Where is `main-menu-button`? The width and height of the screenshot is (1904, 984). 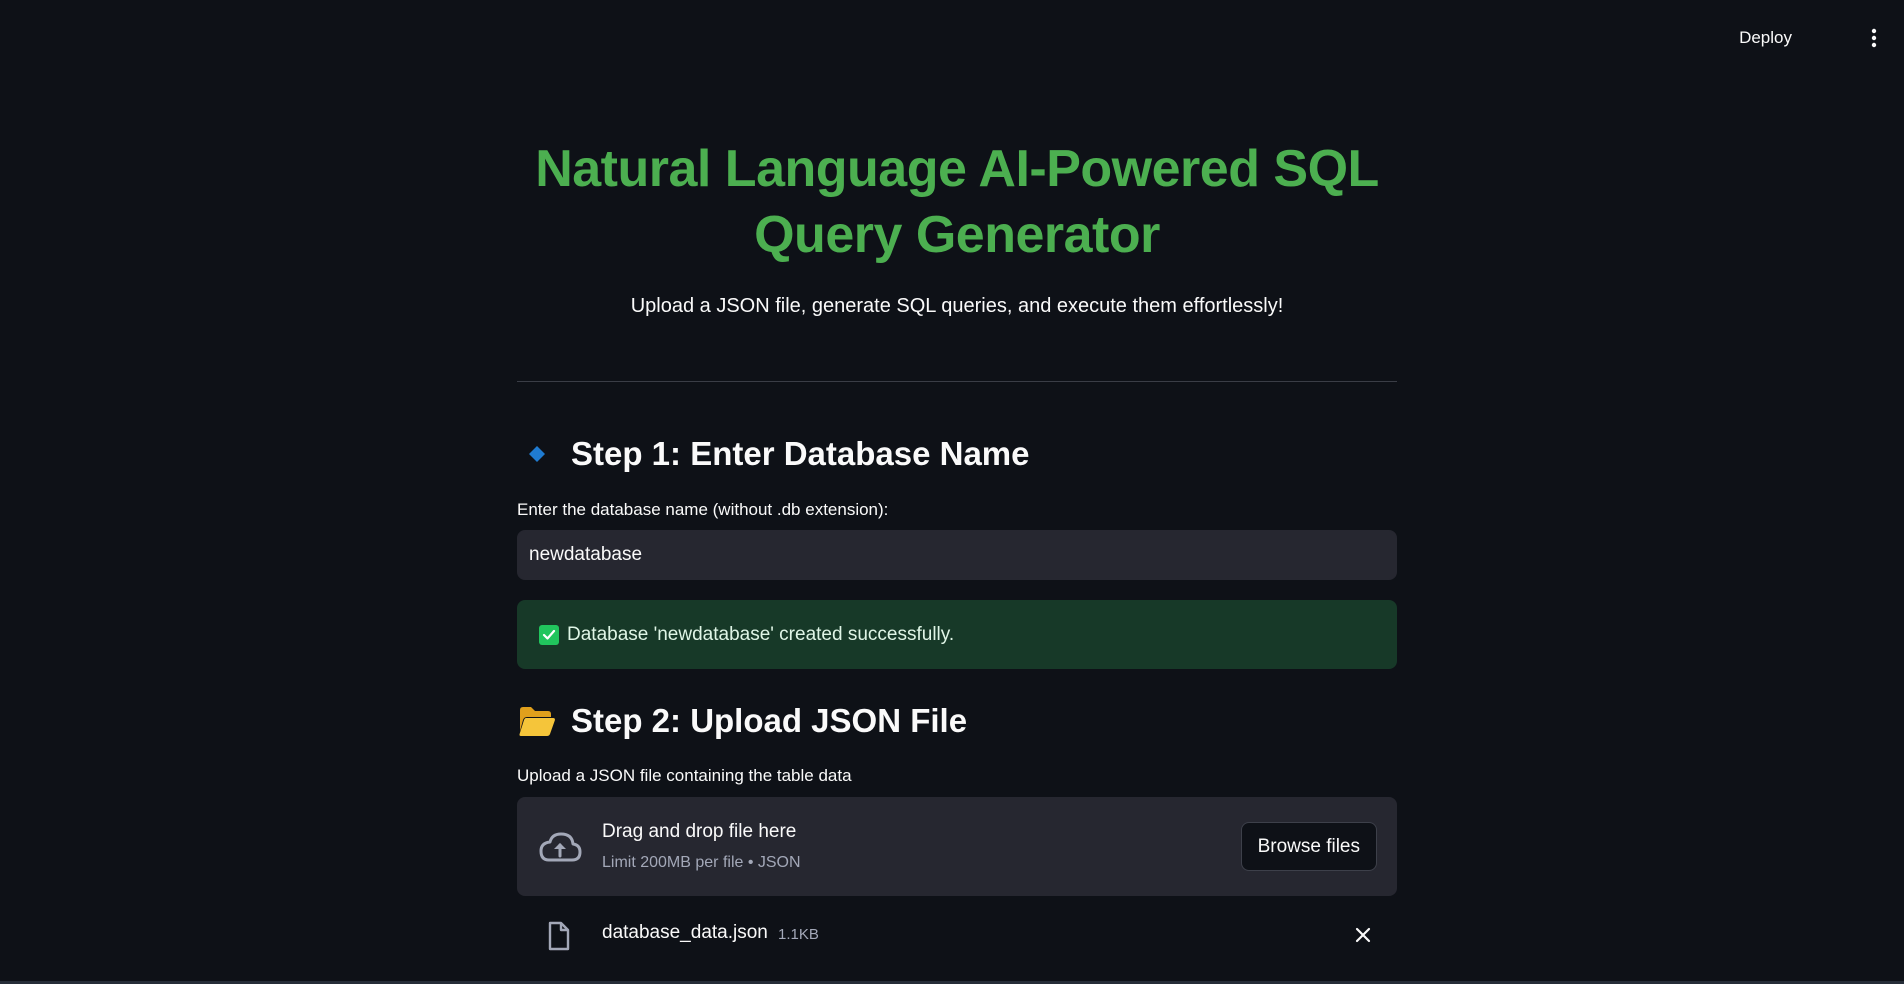 main-menu-button is located at coordinates (1874, 38).